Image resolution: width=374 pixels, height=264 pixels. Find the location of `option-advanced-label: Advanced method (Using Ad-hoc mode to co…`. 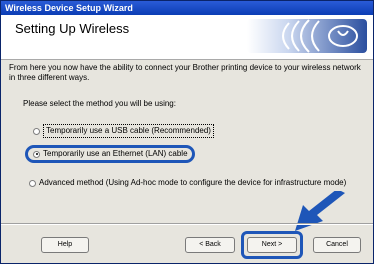

option-advanced-label: Advanced method (Using Ad-hoc mode to co… is located at coordinates (193, 182).